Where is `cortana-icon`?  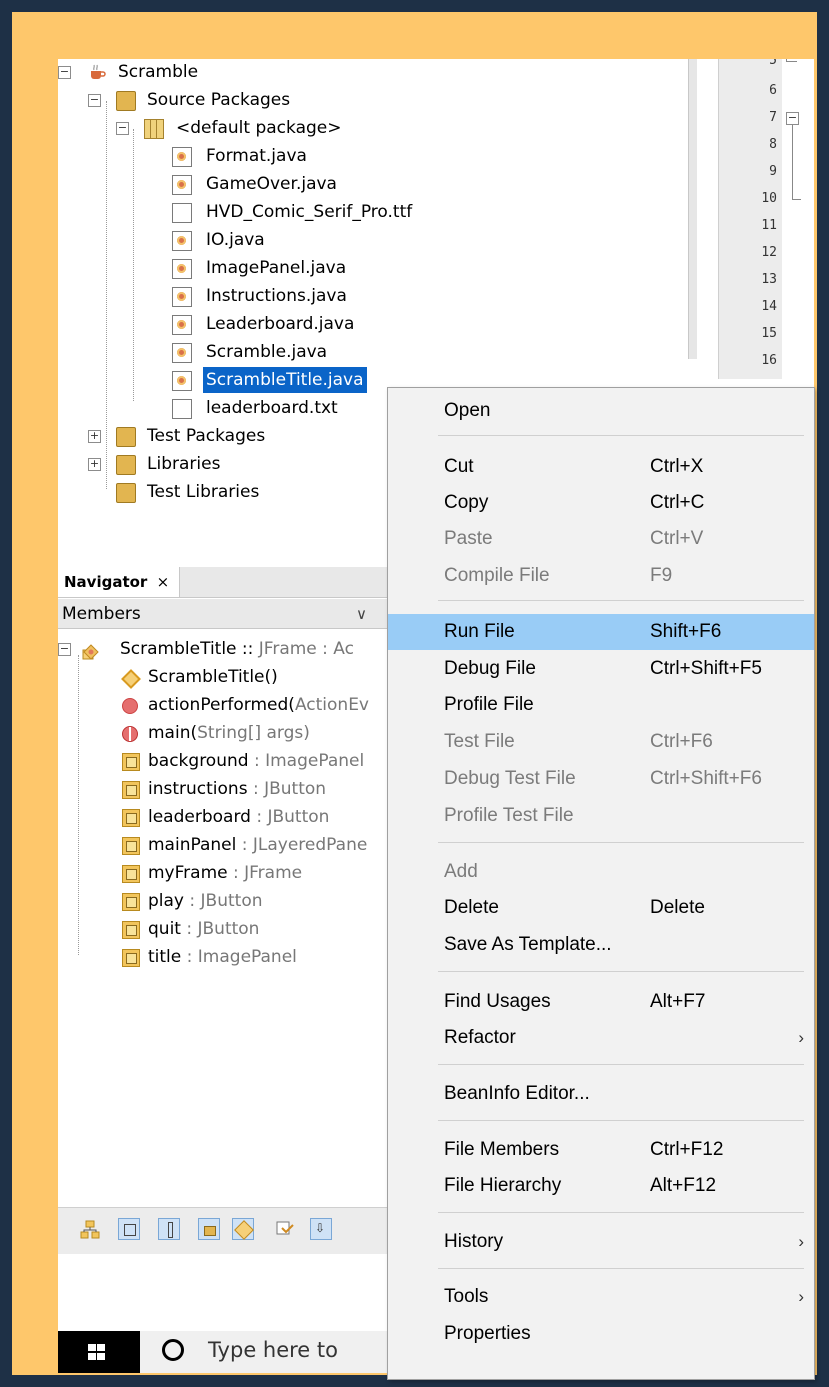 cortana-icon is located at coordinates (173, 1350).